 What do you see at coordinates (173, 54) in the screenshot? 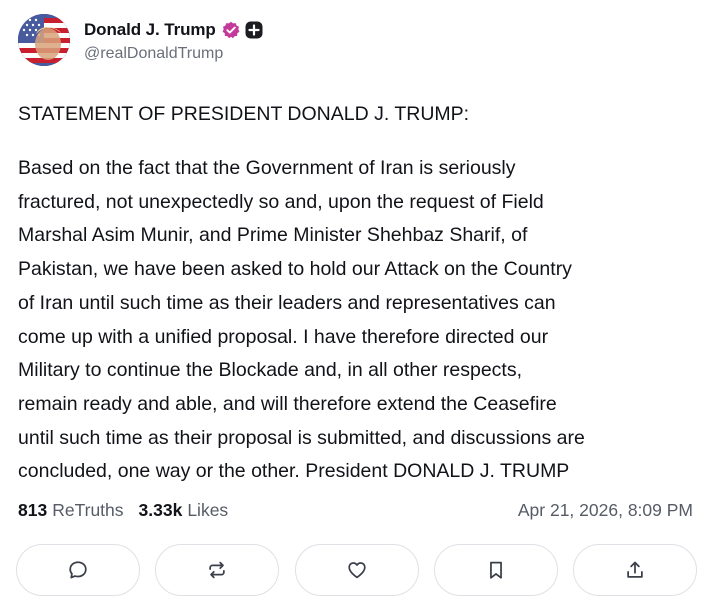
I see `user-handle: @realDonaldTrump` at bounding box center [173, 54].